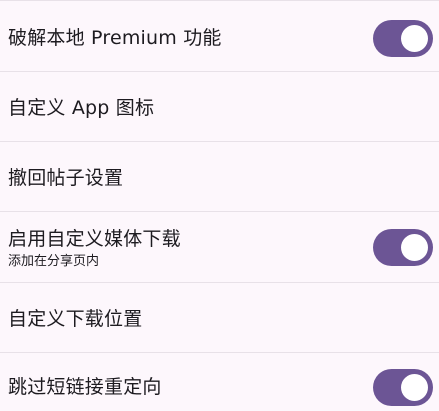 Image resolution: width=439 pixels, height=411 pixels. I want to click on setting-title: 撤回帖子设置, so click(66, 178).